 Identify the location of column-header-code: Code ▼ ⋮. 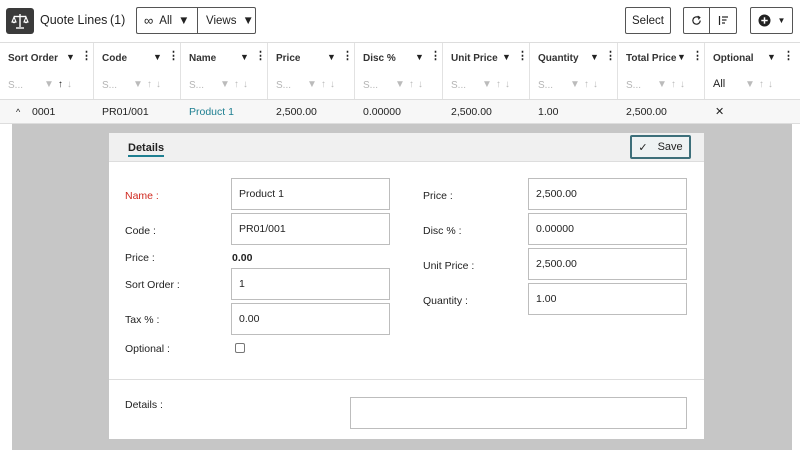
(137, 57).